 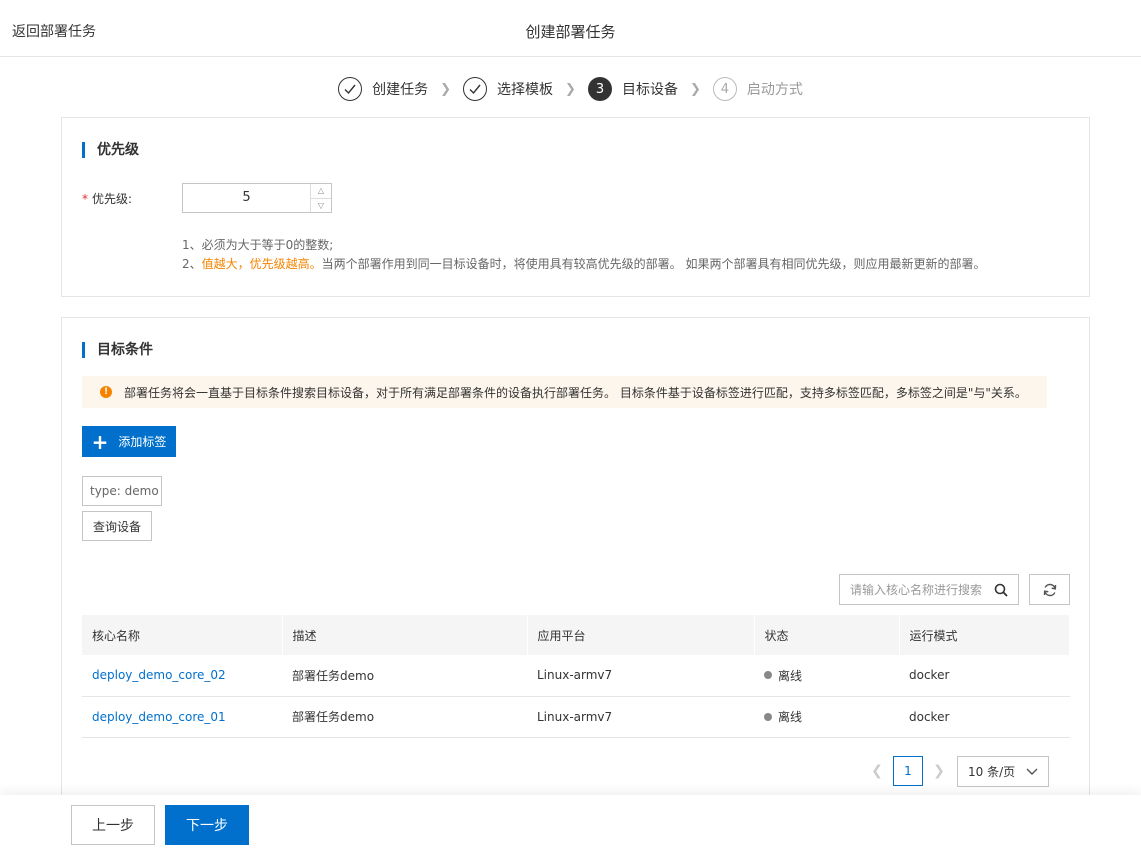 I want to click on step-label: 选择模板, so click(x=525, y=90).